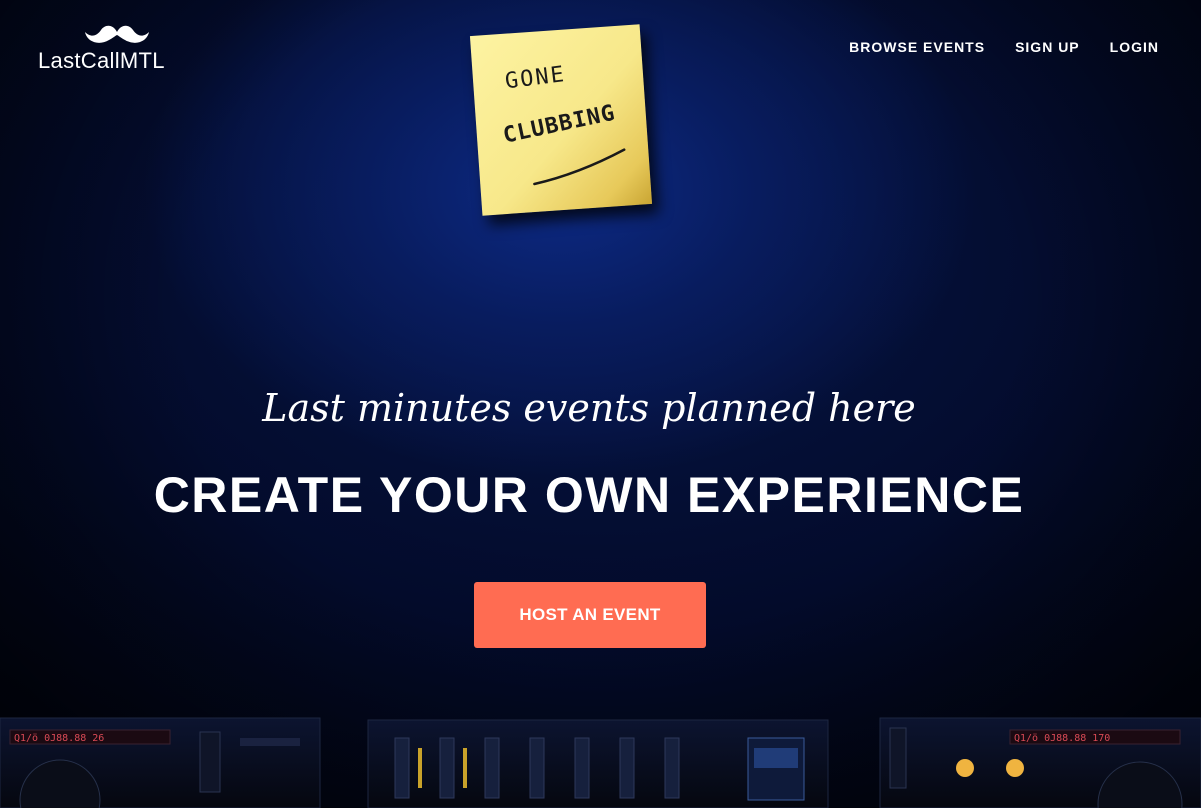 This screenshot has height=808, width=1201. I want to click on nav-sign-up: SIGN UP, so click(1047, 47).